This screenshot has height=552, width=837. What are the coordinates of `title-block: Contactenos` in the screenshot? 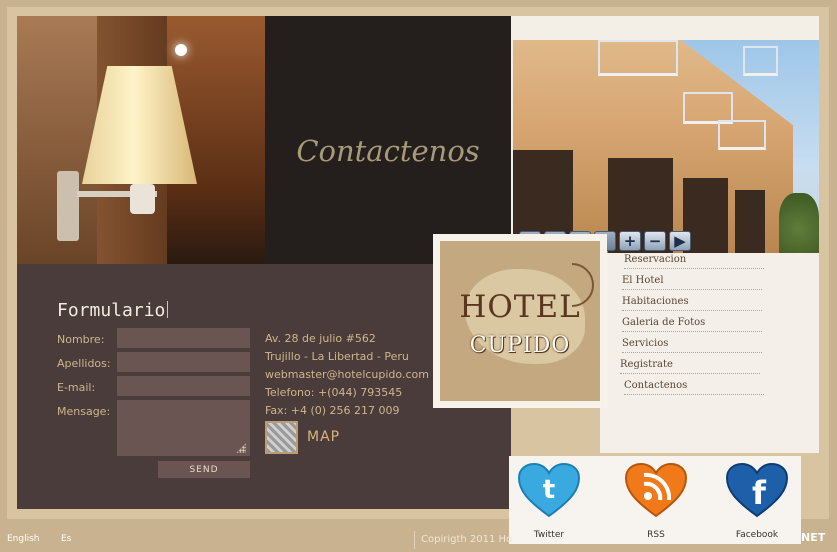 It's located at (388, 140).